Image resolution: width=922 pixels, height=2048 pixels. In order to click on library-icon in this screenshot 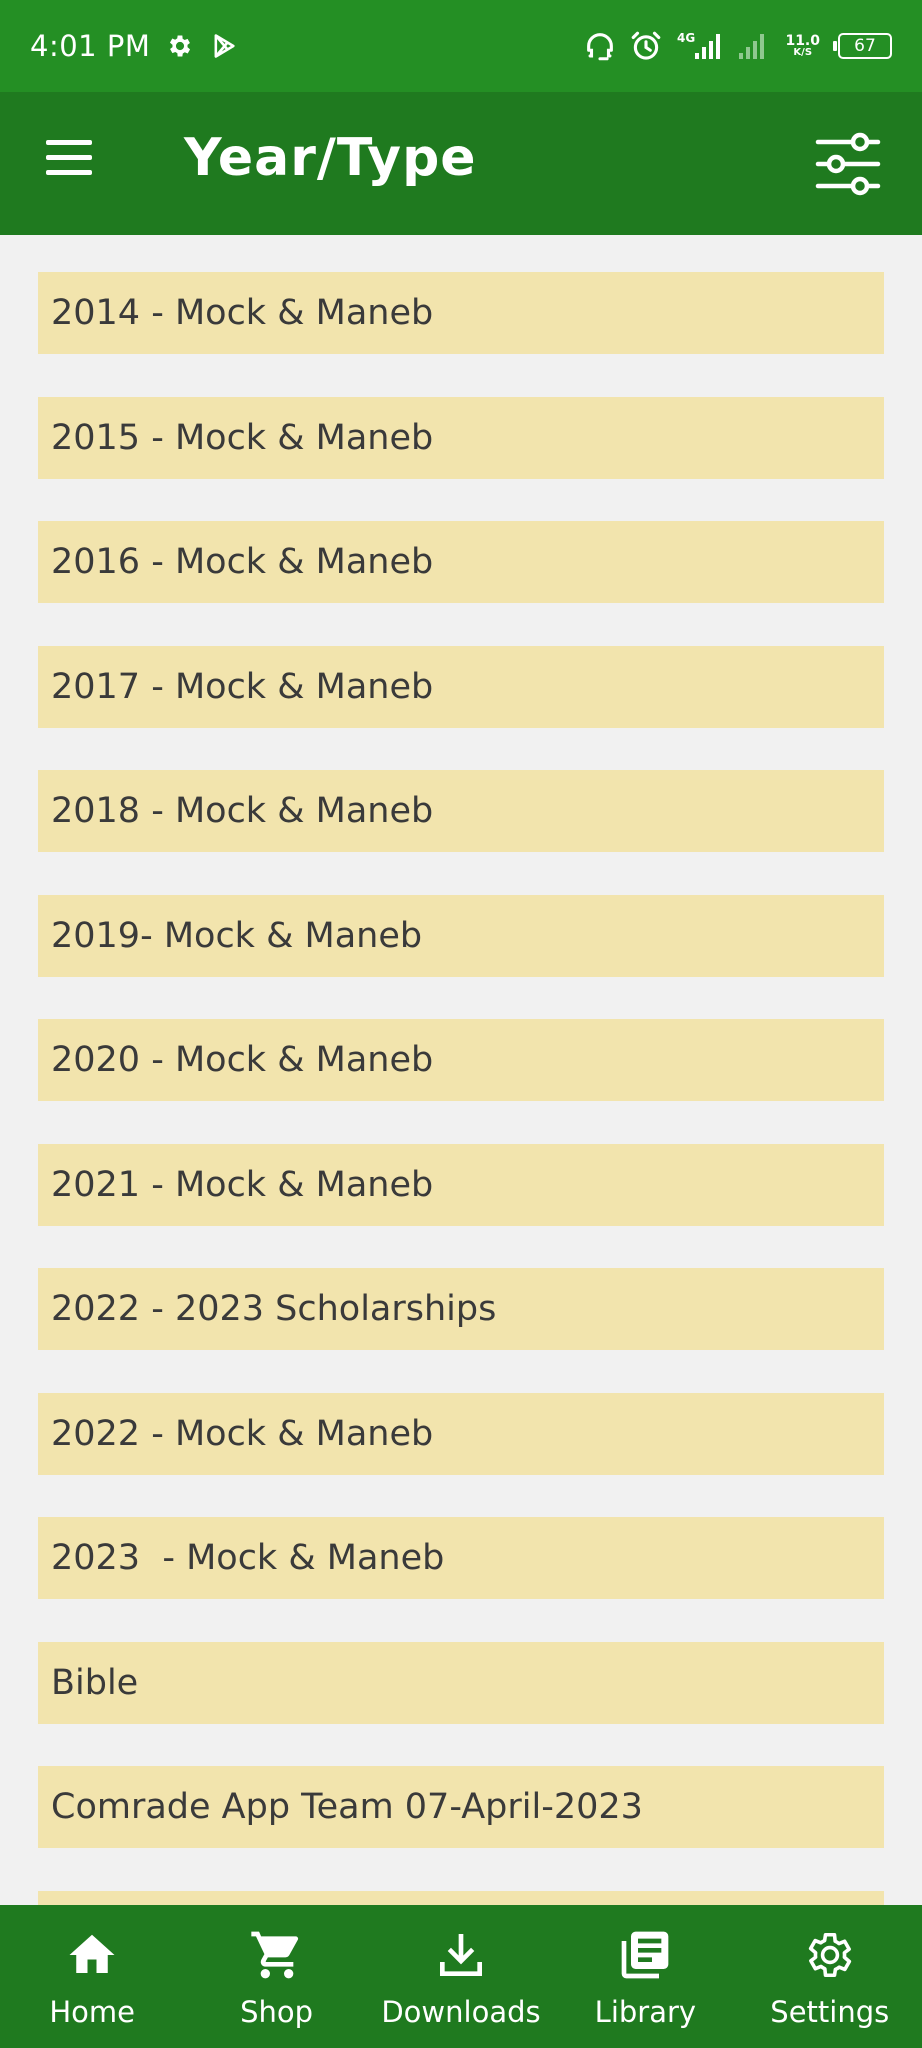, I will do `click(645, 1955)`.